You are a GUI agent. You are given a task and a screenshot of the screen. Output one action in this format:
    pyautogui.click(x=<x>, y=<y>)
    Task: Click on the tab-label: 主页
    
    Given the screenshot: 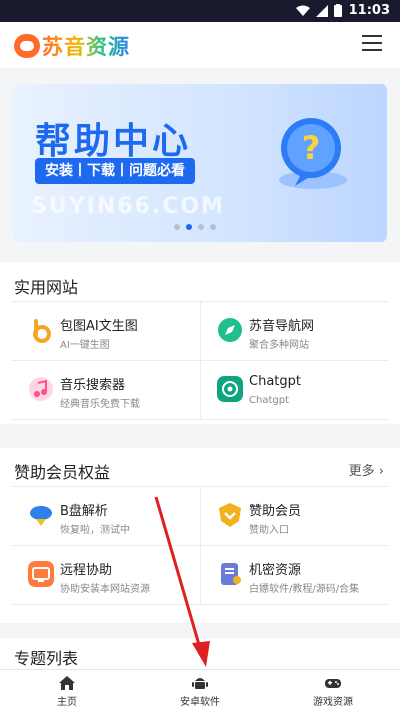 What is the action you would take?
    pyautogui.click(x=67, y=702)
    